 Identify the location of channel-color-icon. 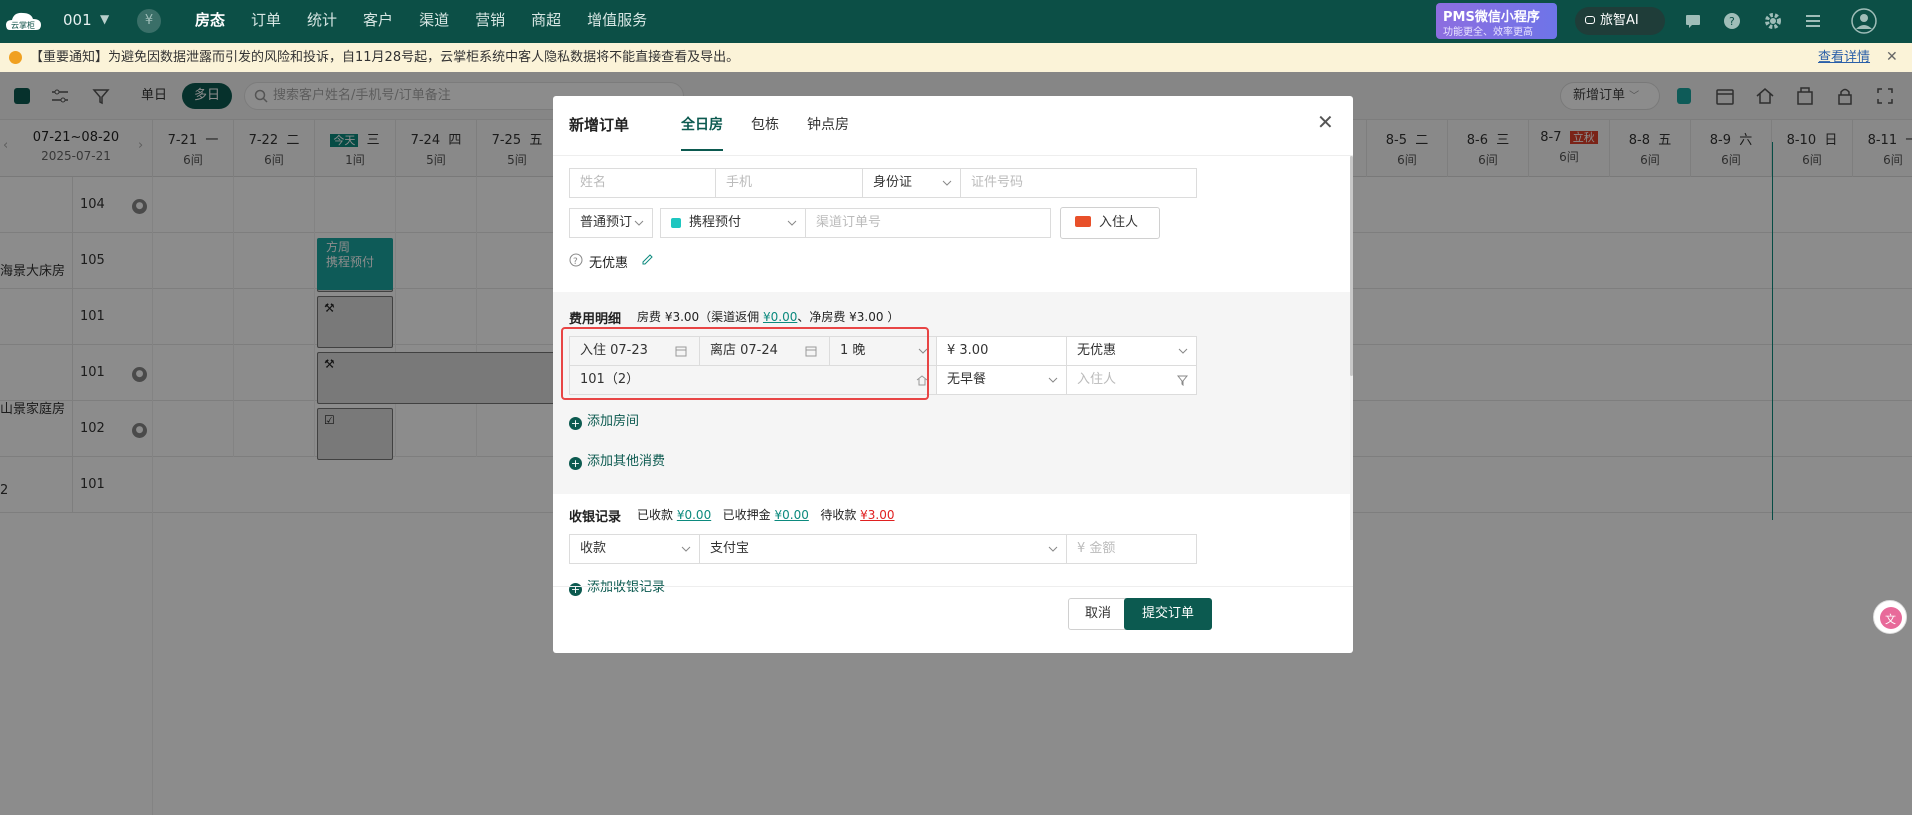
(676, 223).